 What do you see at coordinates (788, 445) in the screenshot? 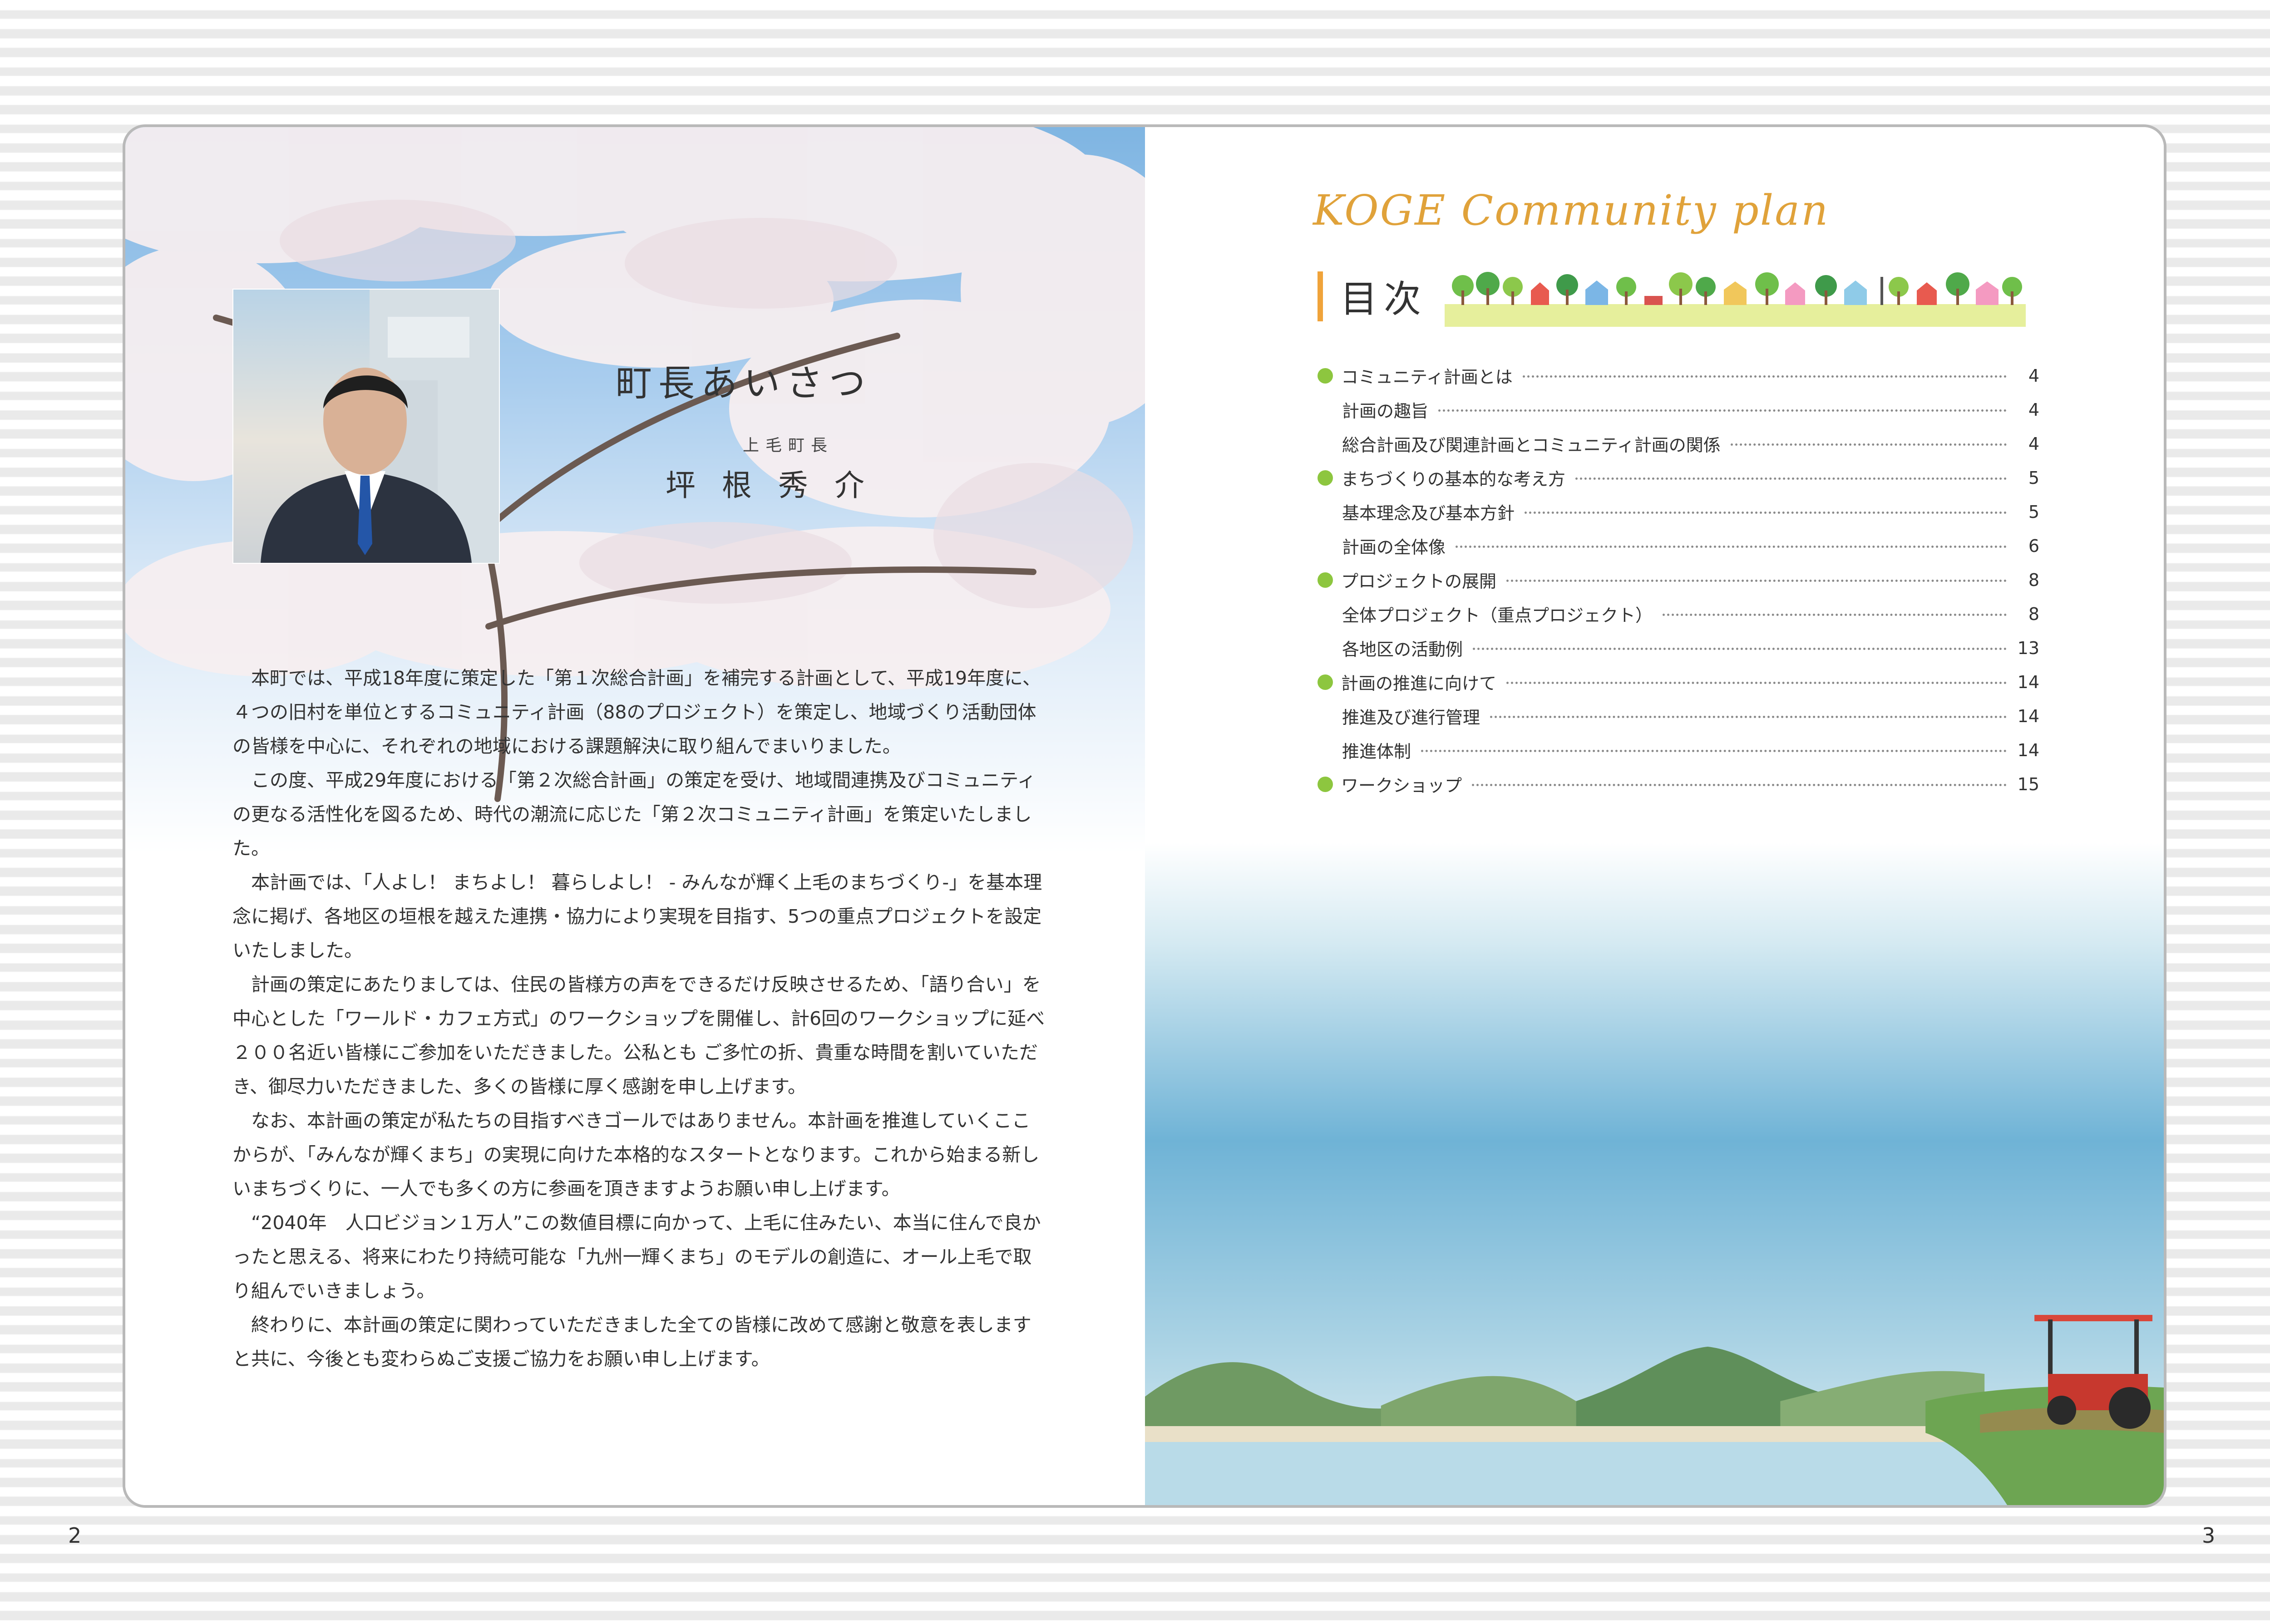
I see `author-role: 上毛町長` at bounding box center [788, 445].